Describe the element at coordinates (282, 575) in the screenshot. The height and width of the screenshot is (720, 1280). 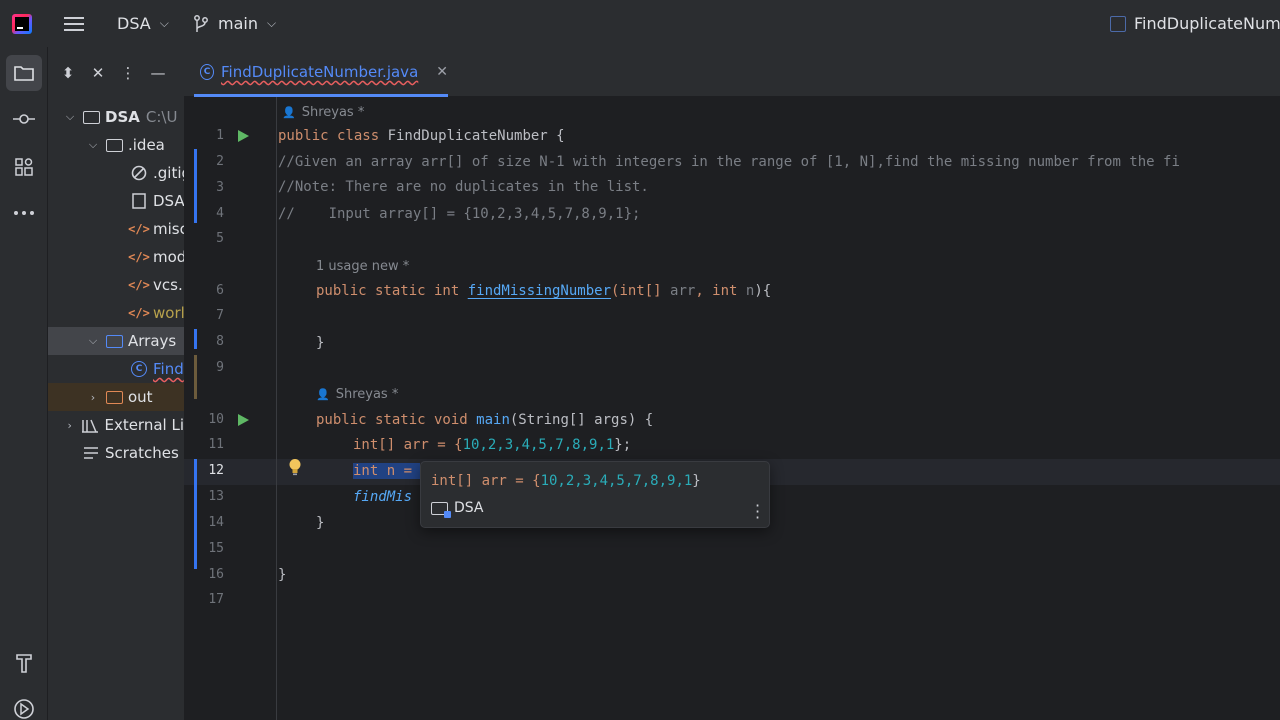
I see `code-line-16: }` at that location.